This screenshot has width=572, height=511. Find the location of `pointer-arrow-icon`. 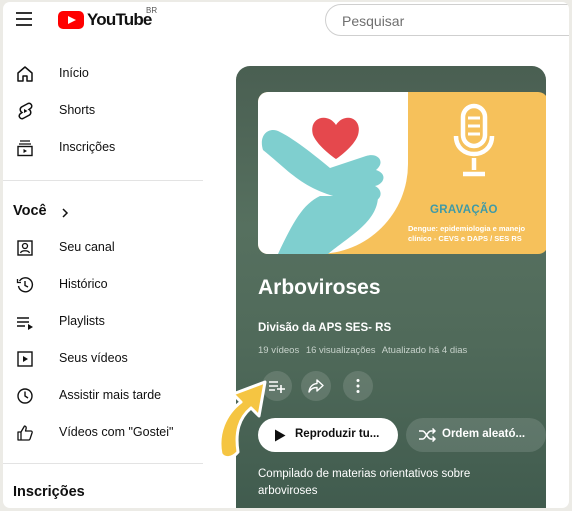

pointer-arrow-icon is located at coordinates (242, 420).